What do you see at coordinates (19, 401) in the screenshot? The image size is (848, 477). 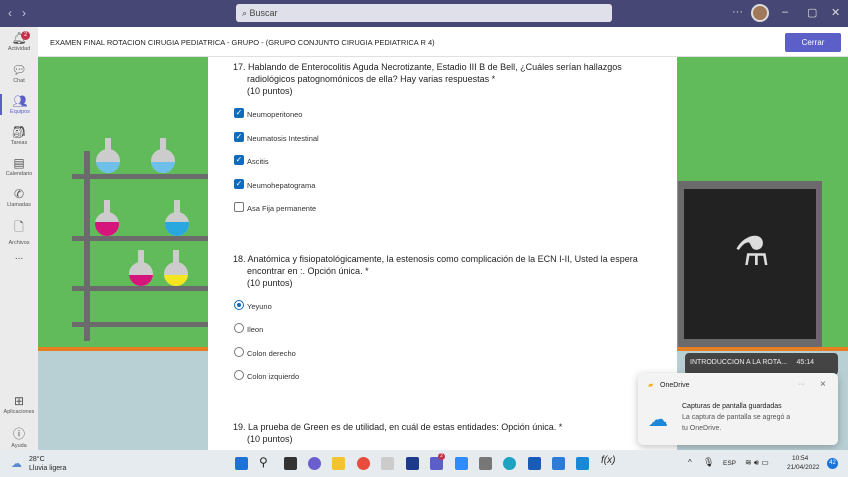 I see `apps-icon: ⊞` at bounding box center [19, 401].